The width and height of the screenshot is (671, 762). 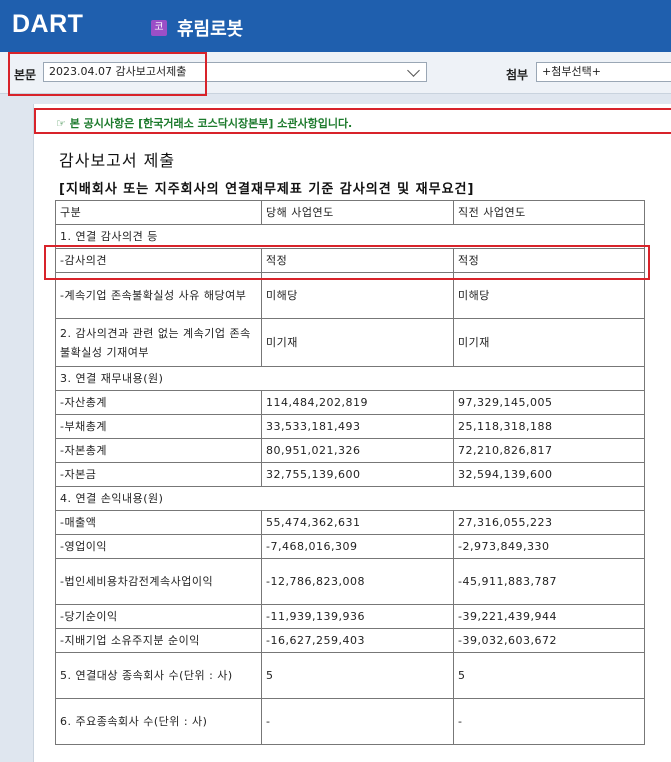 What do you see at coordinates (357, 640) in the screenshot?
I see `current-year-cell: -16,627,259,403` at bounding box center [357, 640].